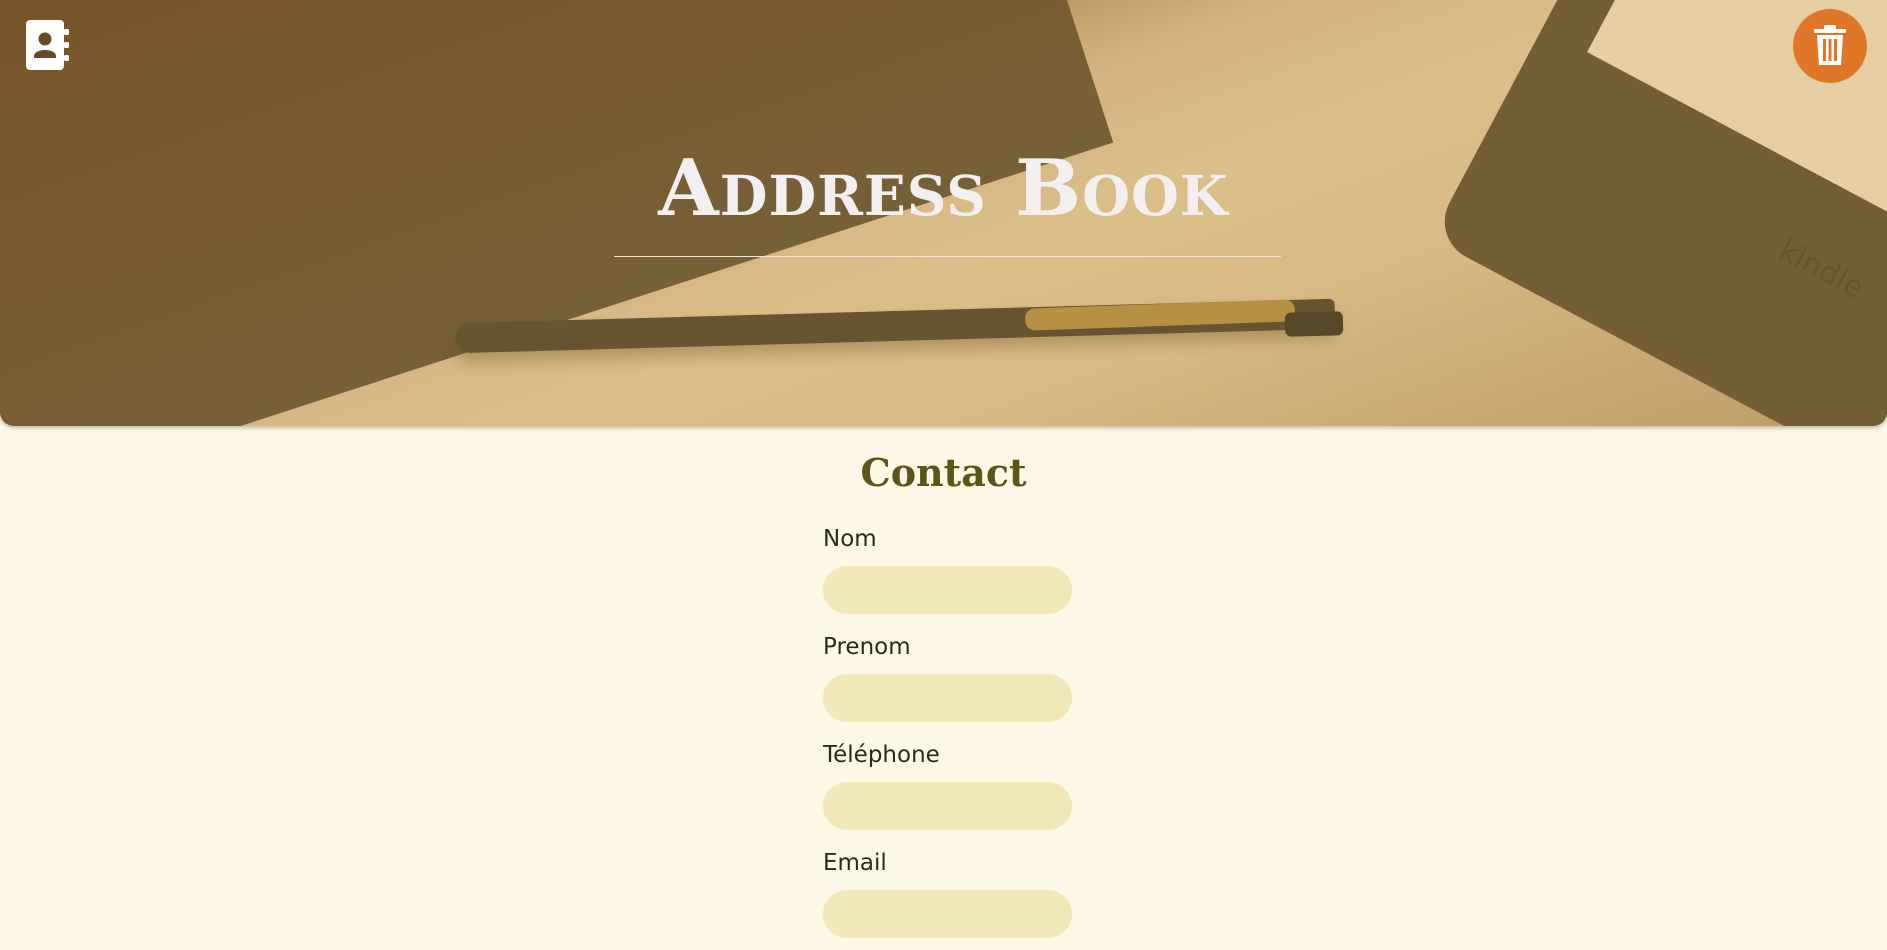 Image resolution: width=1887 pixels, height=950 pixels. Describe the element at coordinates (855, 863) in the screenshot. I see `email-label: Email` at that location.